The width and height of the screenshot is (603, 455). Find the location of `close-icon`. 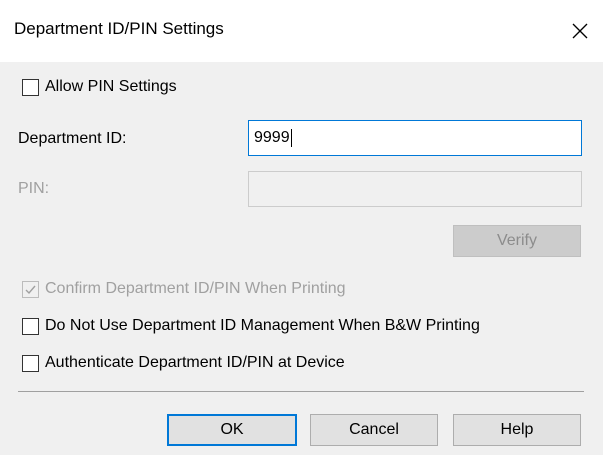

close-icon is located at coordinates (580, 31).